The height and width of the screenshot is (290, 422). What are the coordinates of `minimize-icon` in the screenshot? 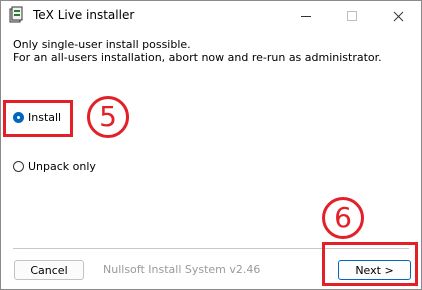 It's located at (306, 16).